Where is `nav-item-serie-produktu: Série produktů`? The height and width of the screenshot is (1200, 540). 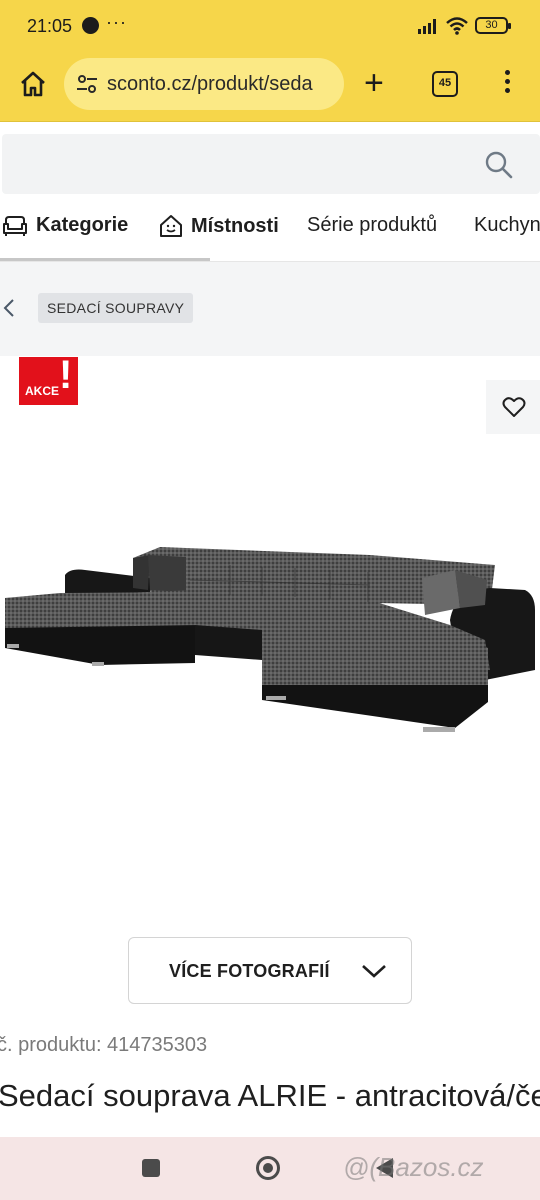 nav-item-serie-produktu: Série produktů is located at coordinates (372, 225).